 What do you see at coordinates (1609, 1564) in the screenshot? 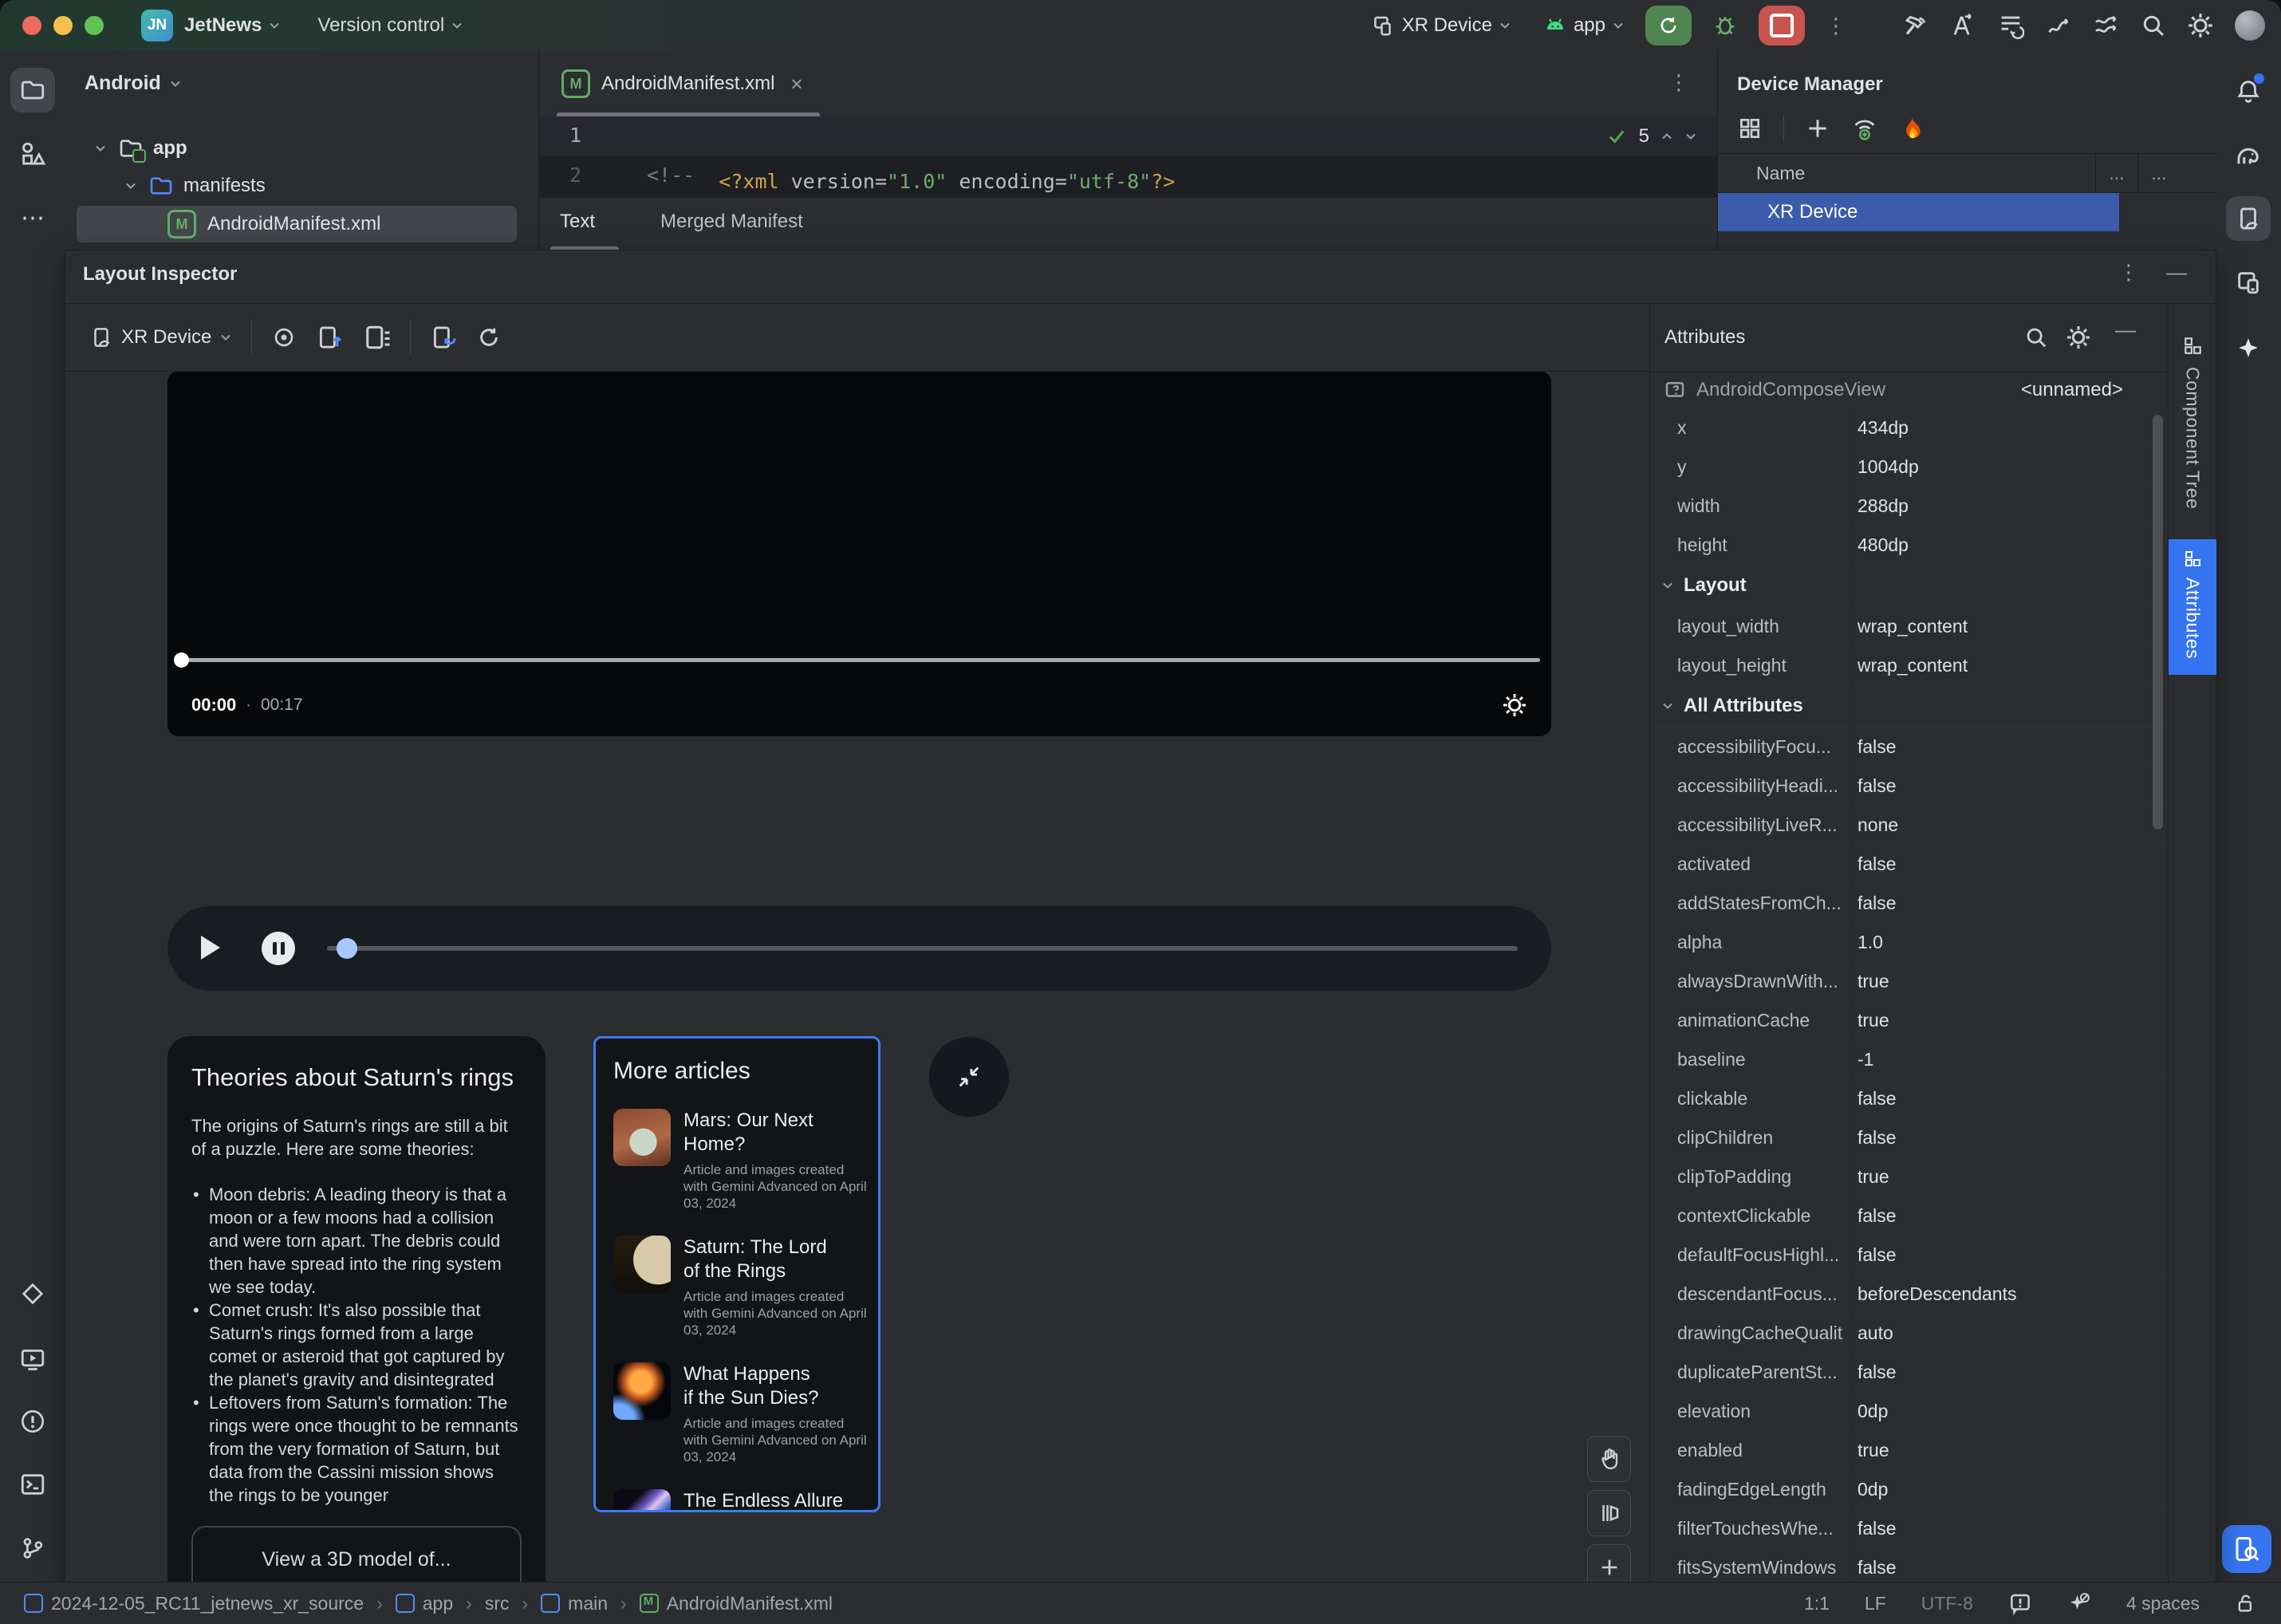
I see `zoom-in-button` at bounding box center [1609, 1564].